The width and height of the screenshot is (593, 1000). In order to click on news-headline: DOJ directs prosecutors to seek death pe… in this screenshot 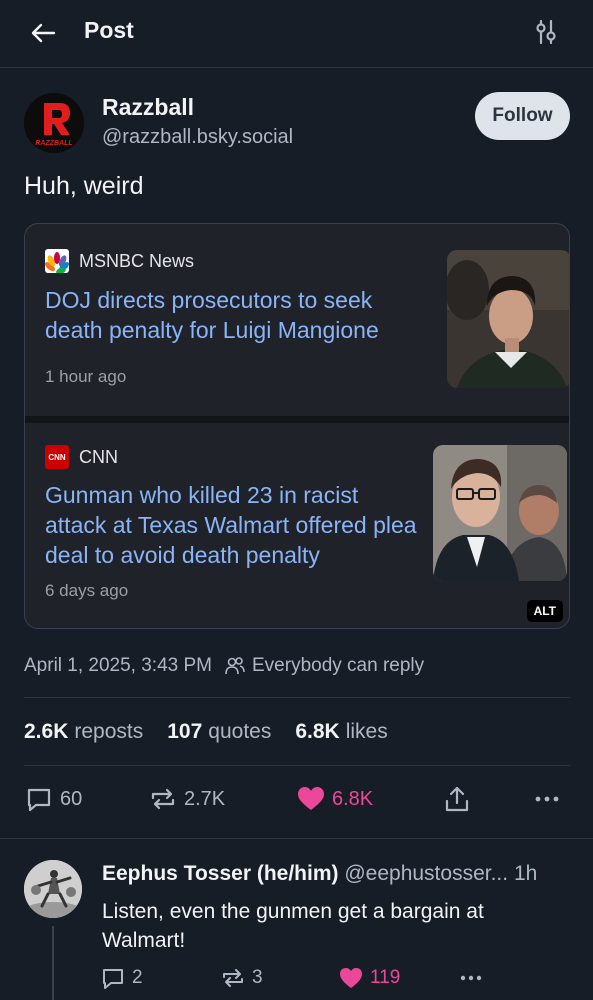, I will do `click(240, 315)`.